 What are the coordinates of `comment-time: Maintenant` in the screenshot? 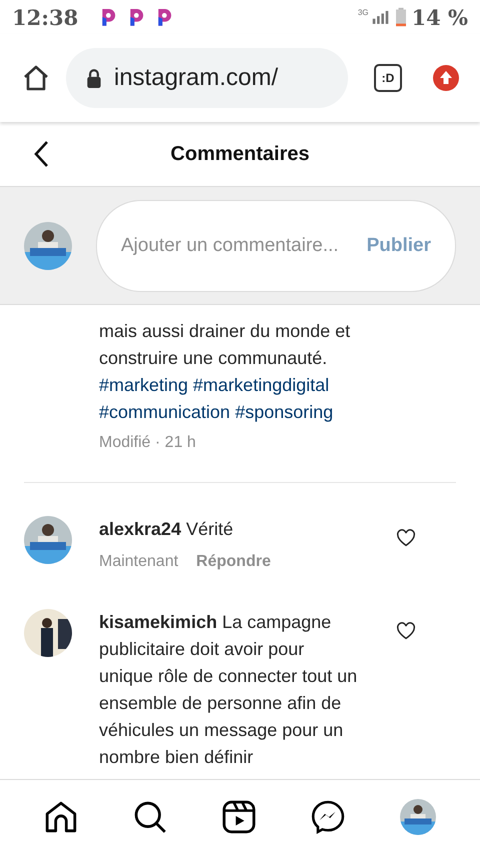 It's located at (138, 562).